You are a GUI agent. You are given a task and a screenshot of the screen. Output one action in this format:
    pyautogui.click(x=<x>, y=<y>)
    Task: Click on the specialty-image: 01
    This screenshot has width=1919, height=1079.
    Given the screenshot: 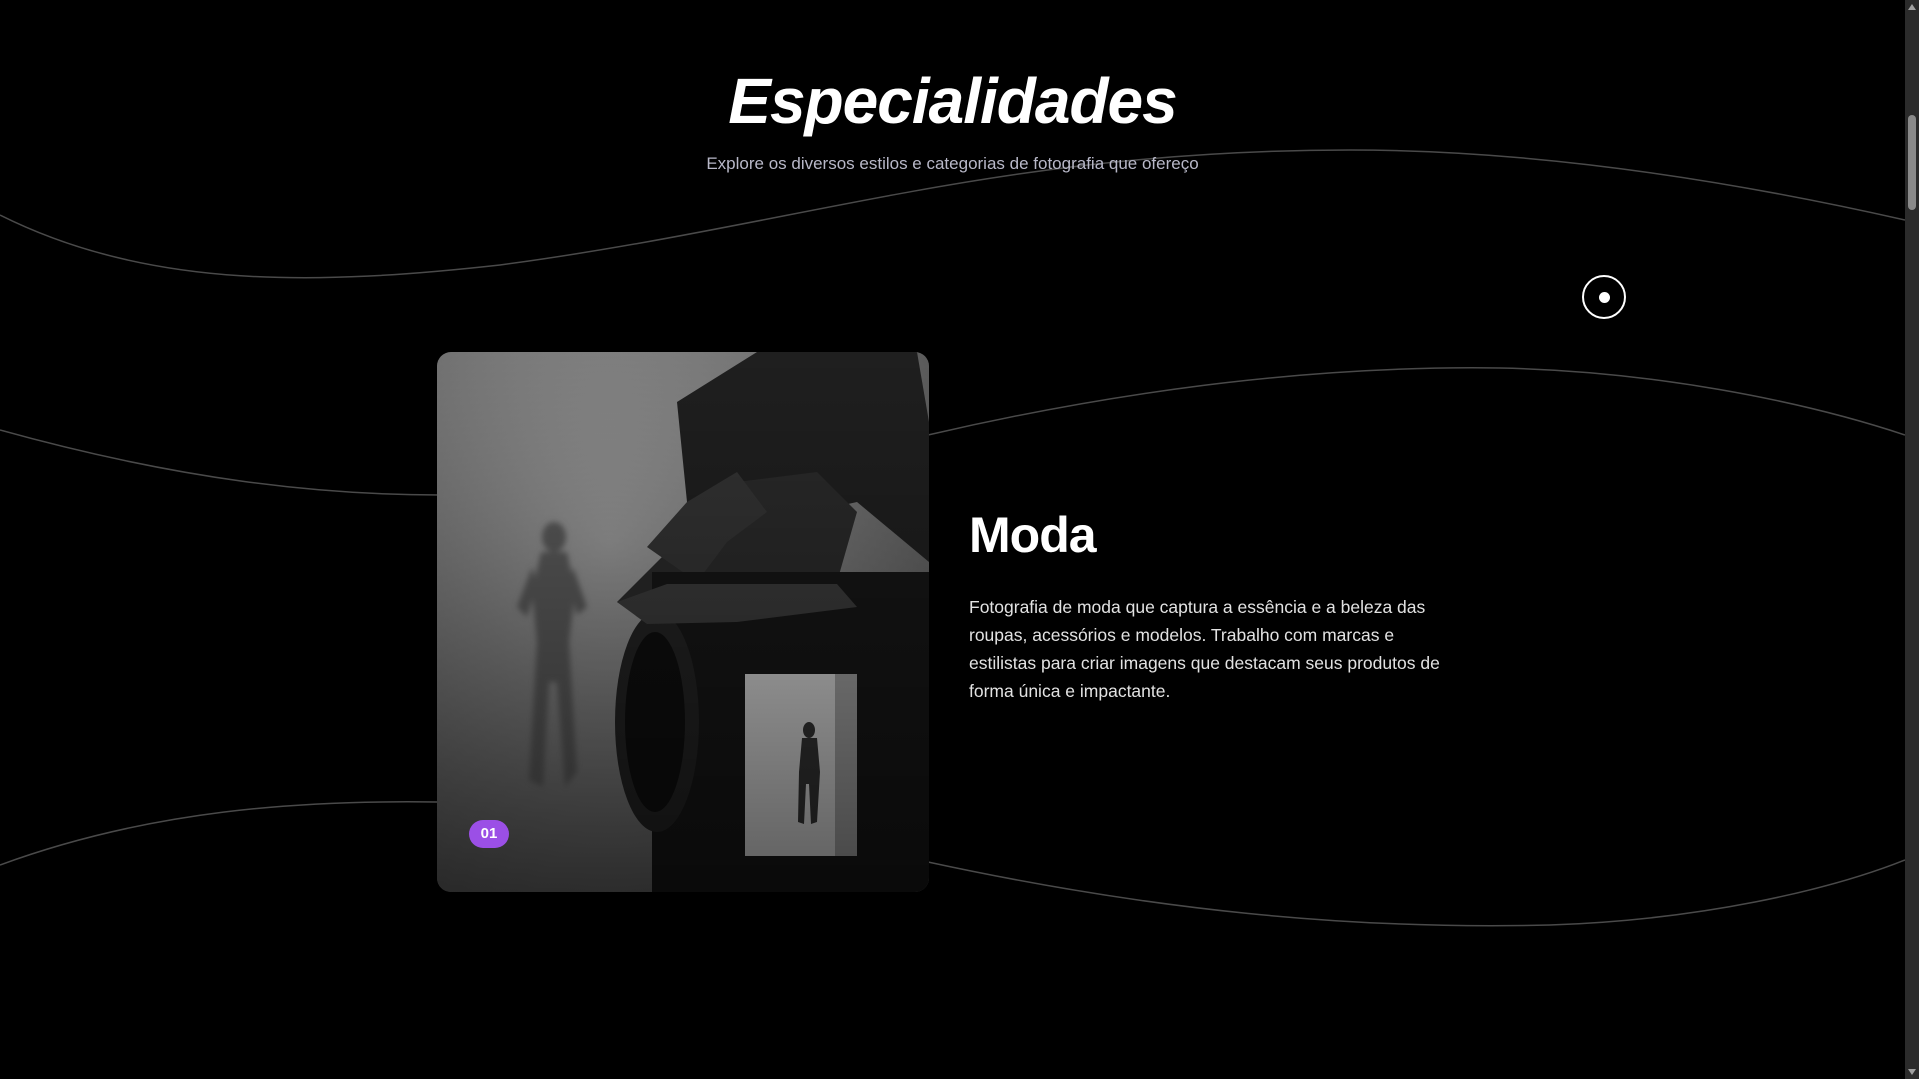 What is the action you would take?
    pyautogui.click(x=683, y=622)
    